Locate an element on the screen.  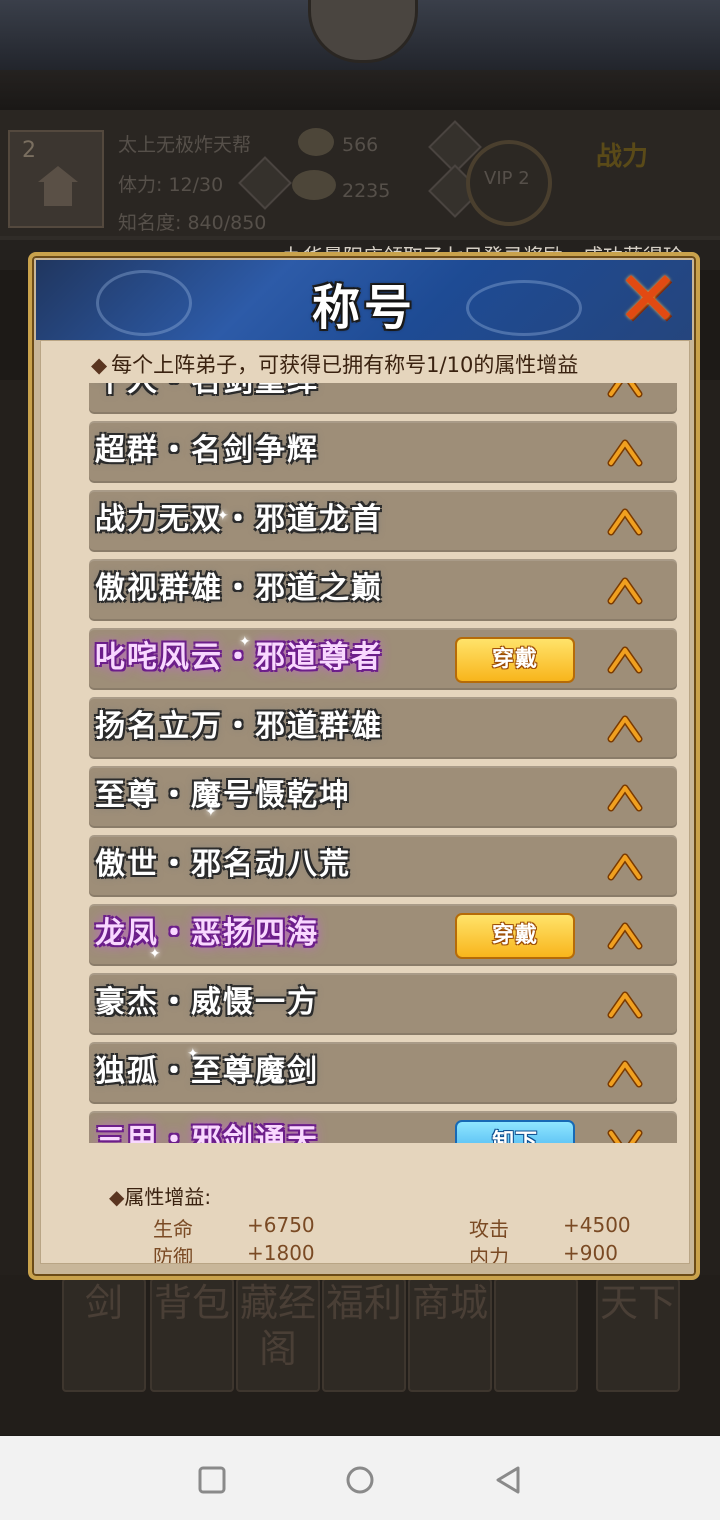
player-level-avatar: 2 is located at coordinates (56, 179).